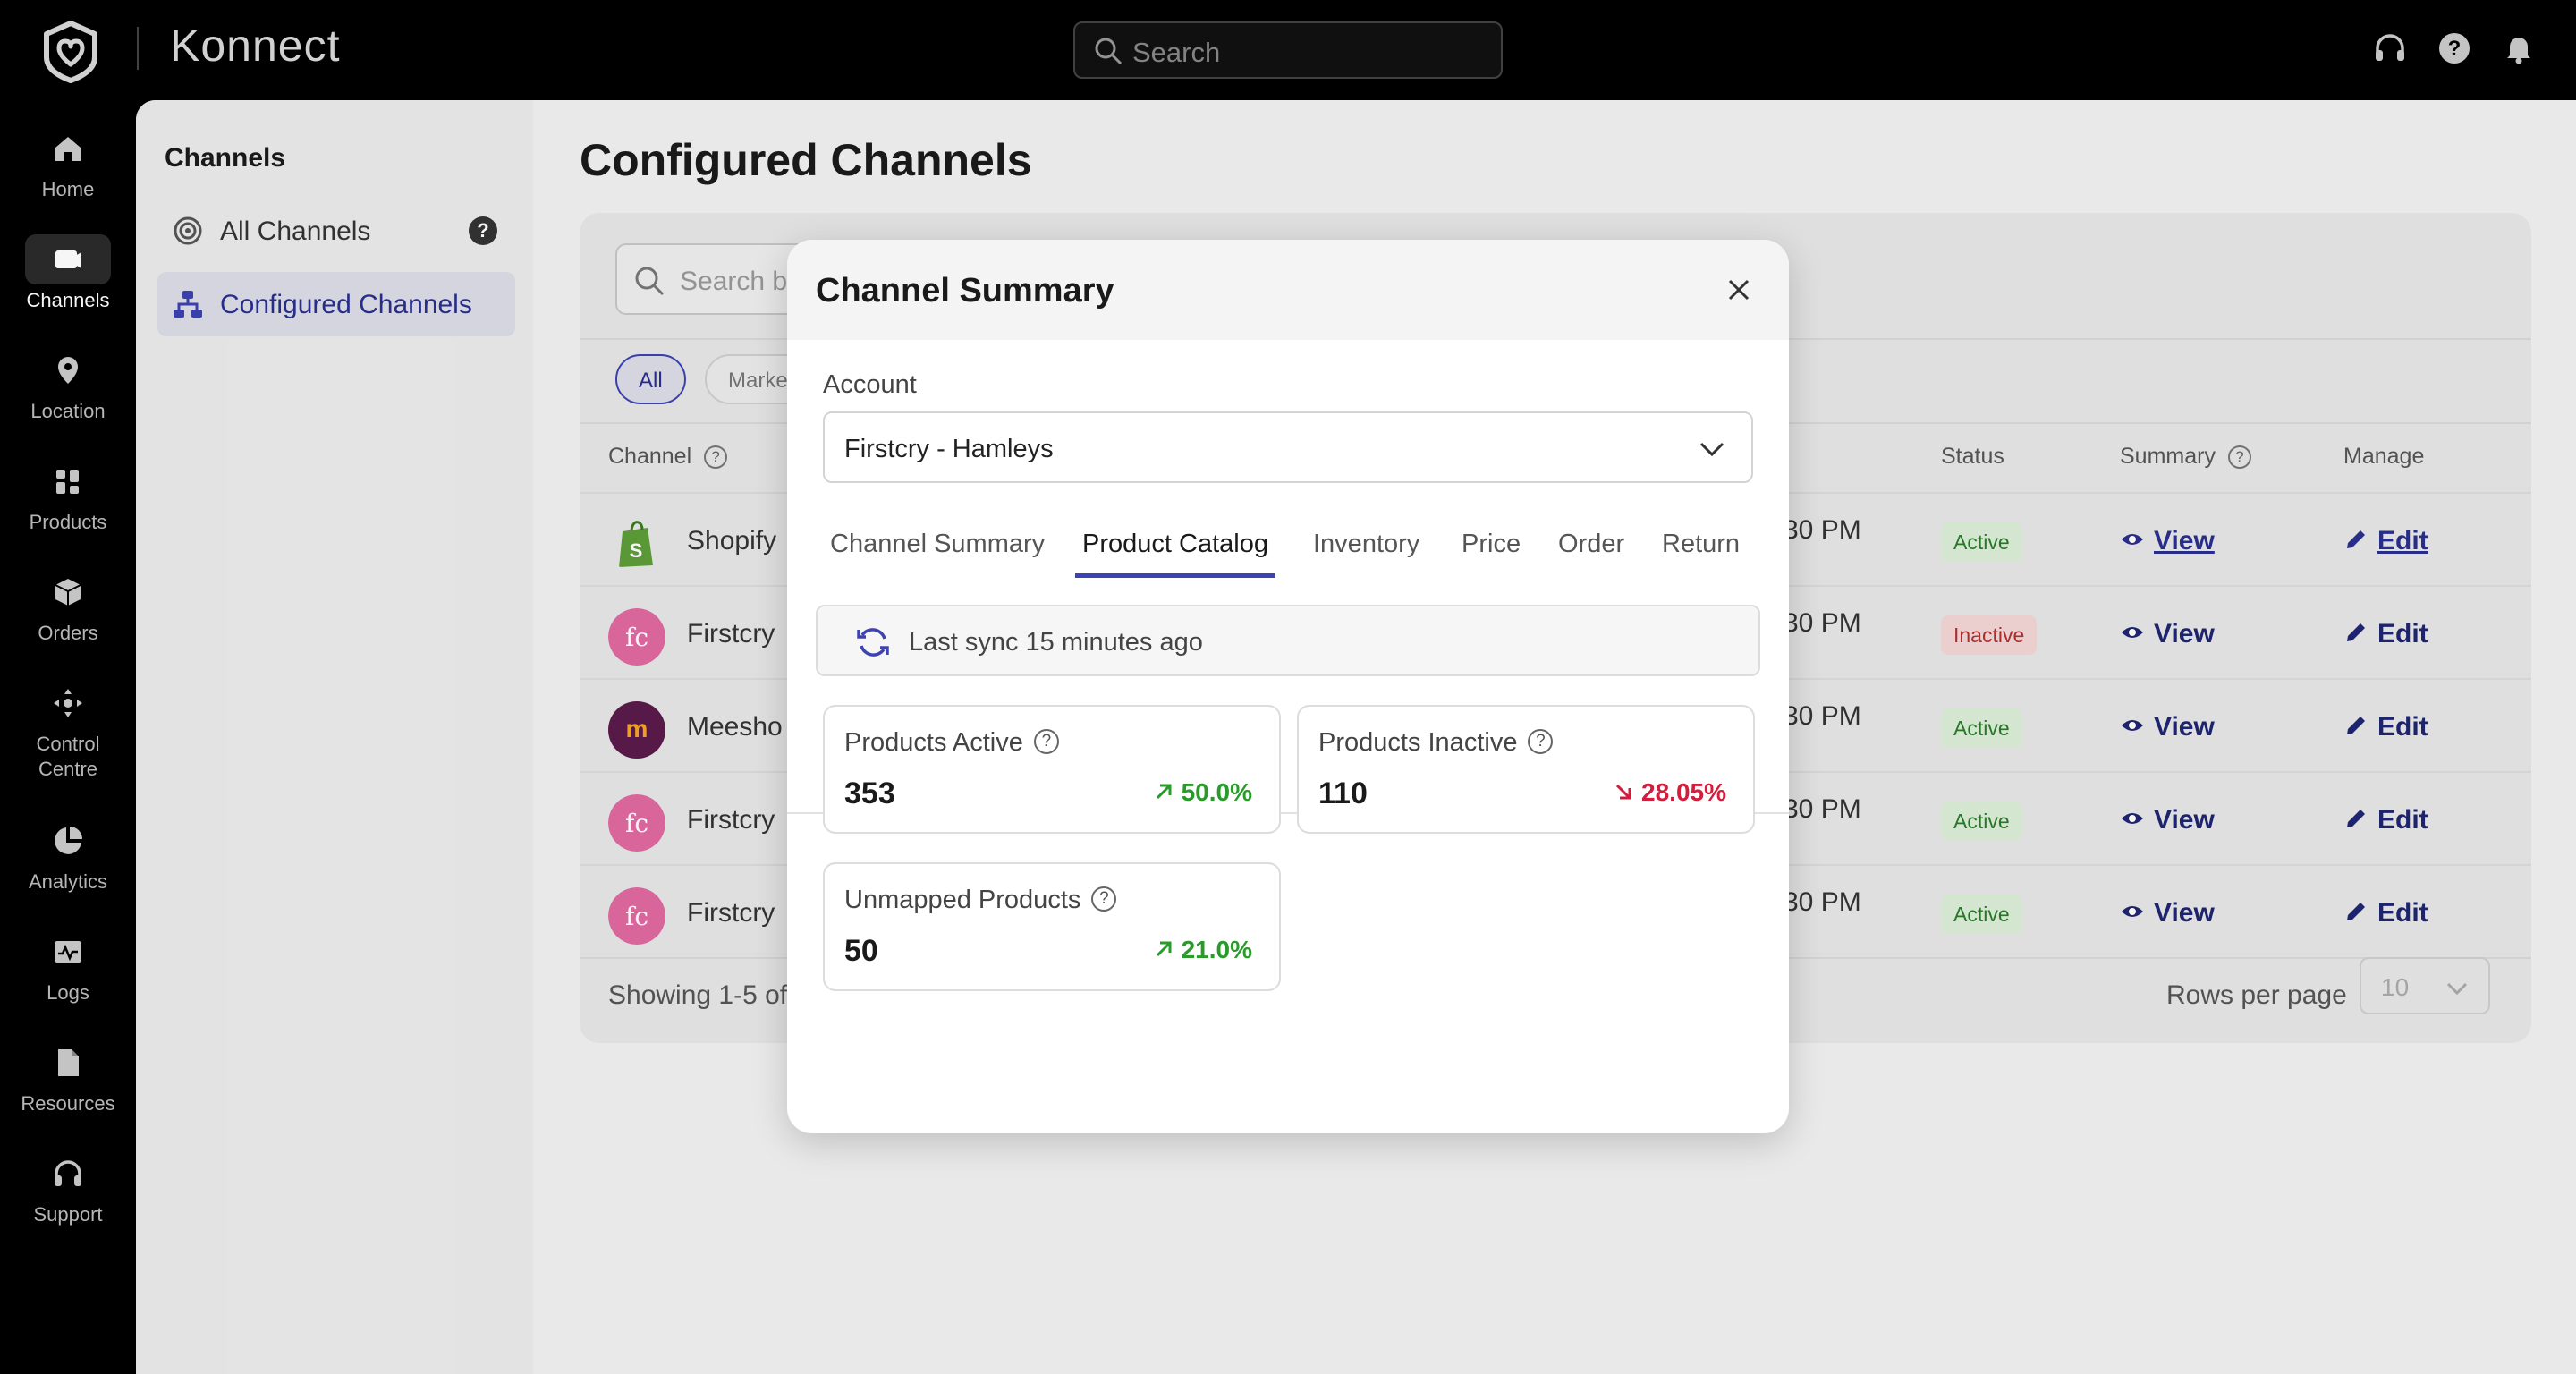  Describe the element at coordinates (1052, 926) in the screenshot. I see `stat-card-unmapped-products: Unmapped Products? 50 21.0%` at that location.